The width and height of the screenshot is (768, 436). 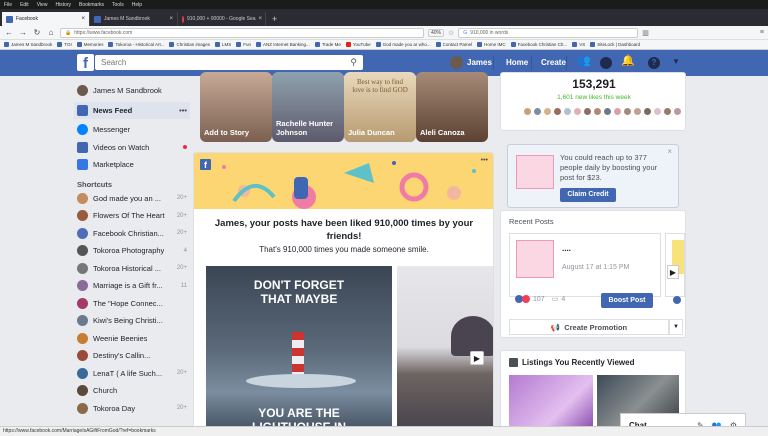 I want to click on bookmark-item: Memories, so click(x=89, y=44).